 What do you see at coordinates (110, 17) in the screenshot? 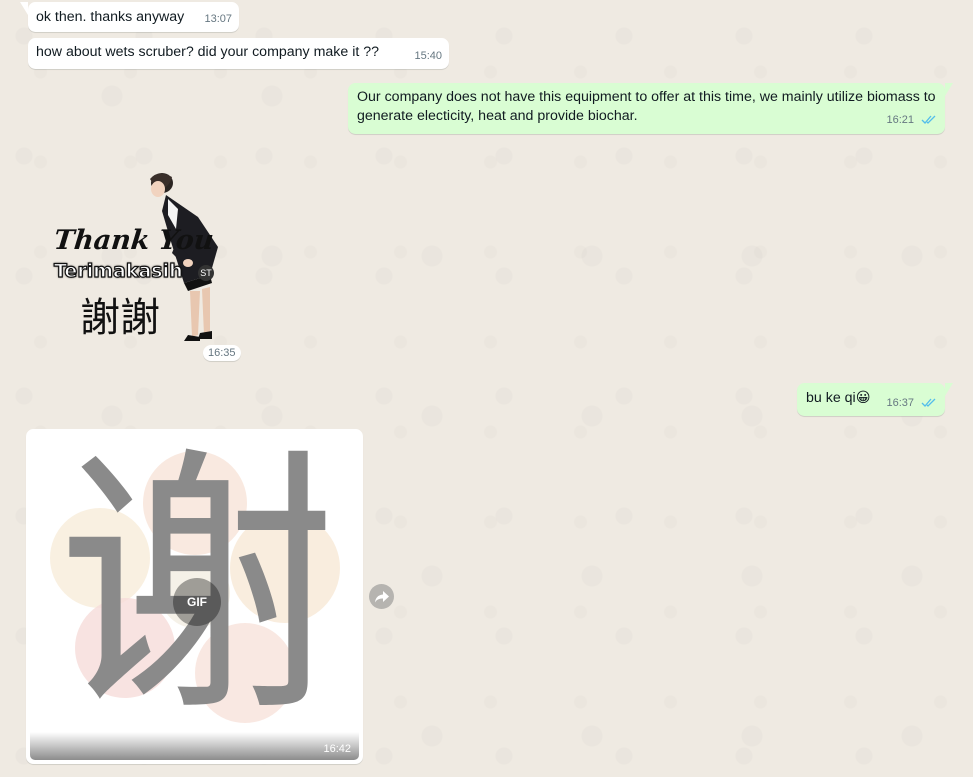
I see `message-text: ok then. thanks anyway` at bounding box center [110, 17].